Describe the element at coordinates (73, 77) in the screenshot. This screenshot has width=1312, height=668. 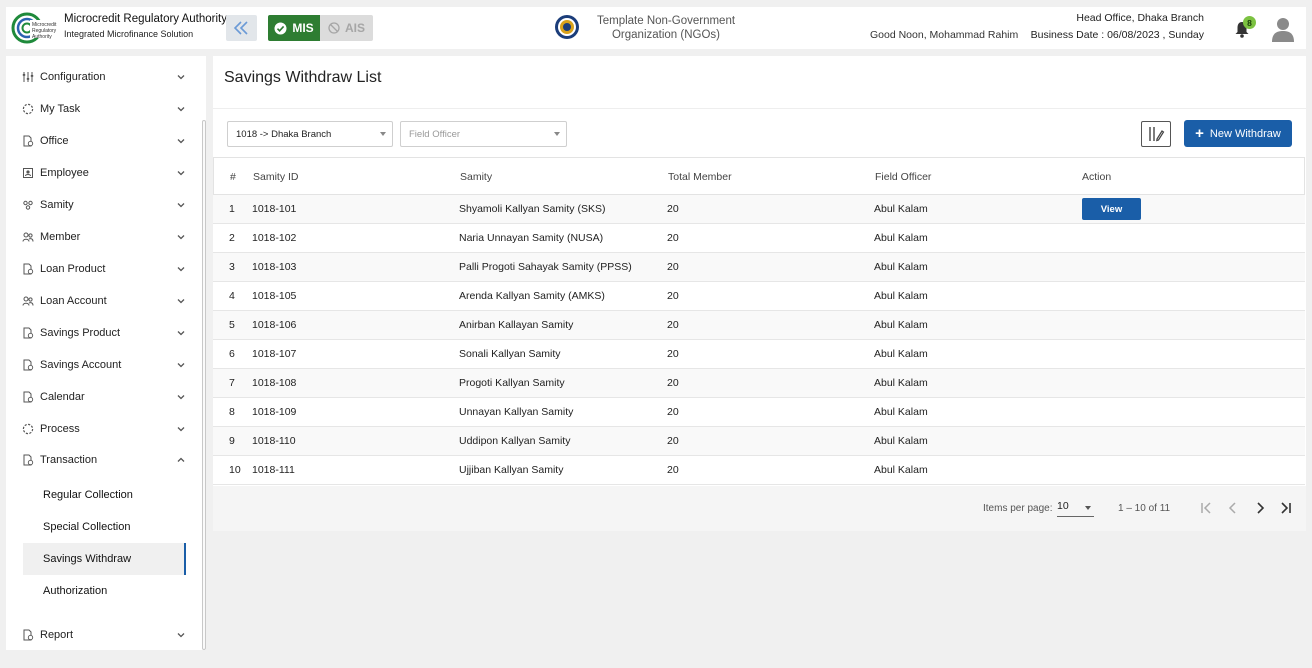
I see `sidebar-item-label: Configuration` at that location.